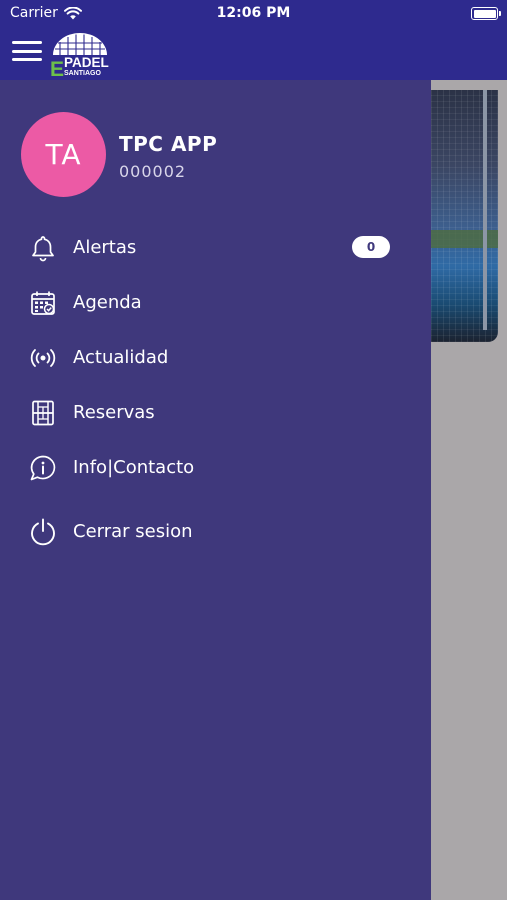  I want to click on padel-santiago-logo: E PADEL SANTIAGO, so click(79, 56).